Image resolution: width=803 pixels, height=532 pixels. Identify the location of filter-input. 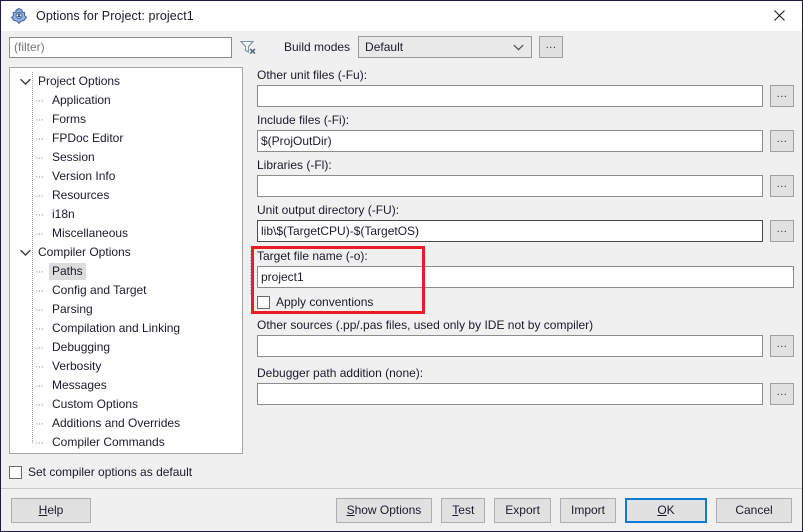
(120, 47).